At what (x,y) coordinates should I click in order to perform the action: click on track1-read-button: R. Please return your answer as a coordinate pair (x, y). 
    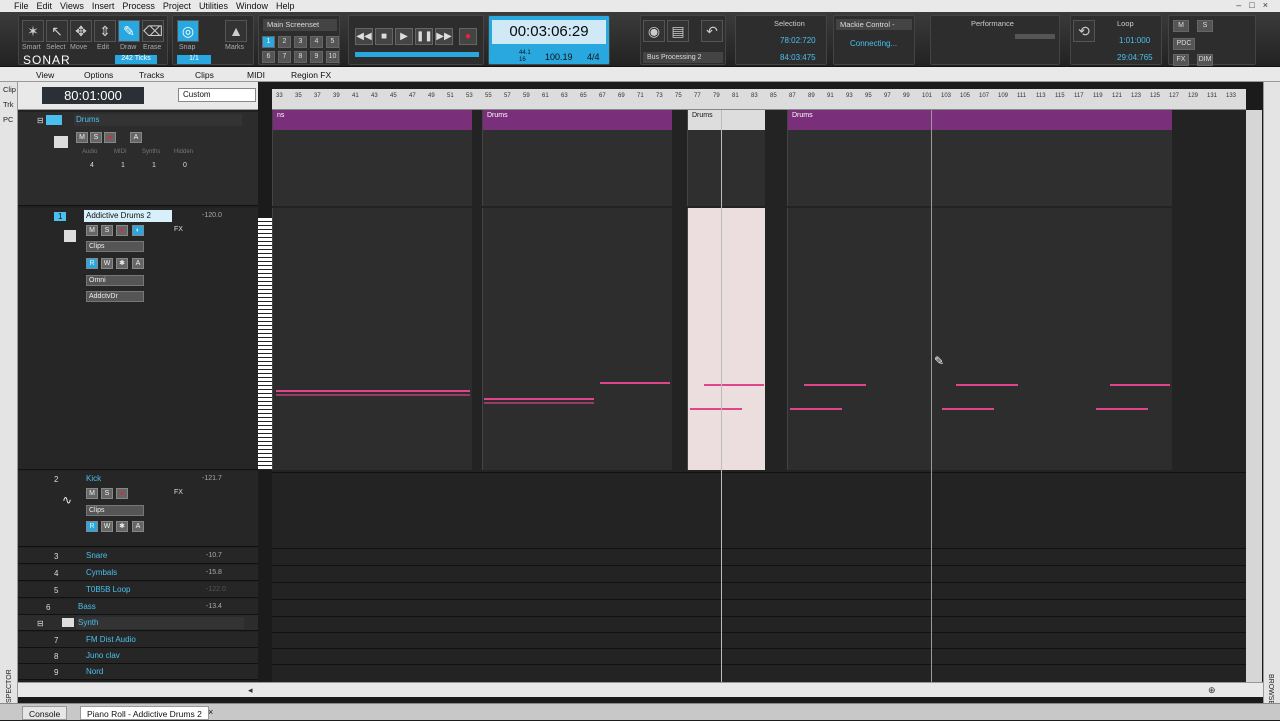
    Looking at the image, I should click on (92, 263).